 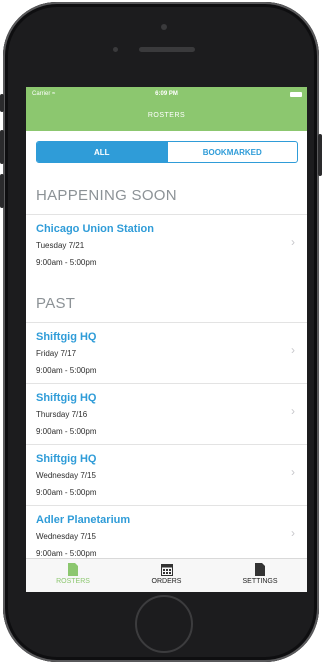 What do you see at coordinates (164, 27) in the screenshot?
I see `front-camera` at bounding box center [164, 27].